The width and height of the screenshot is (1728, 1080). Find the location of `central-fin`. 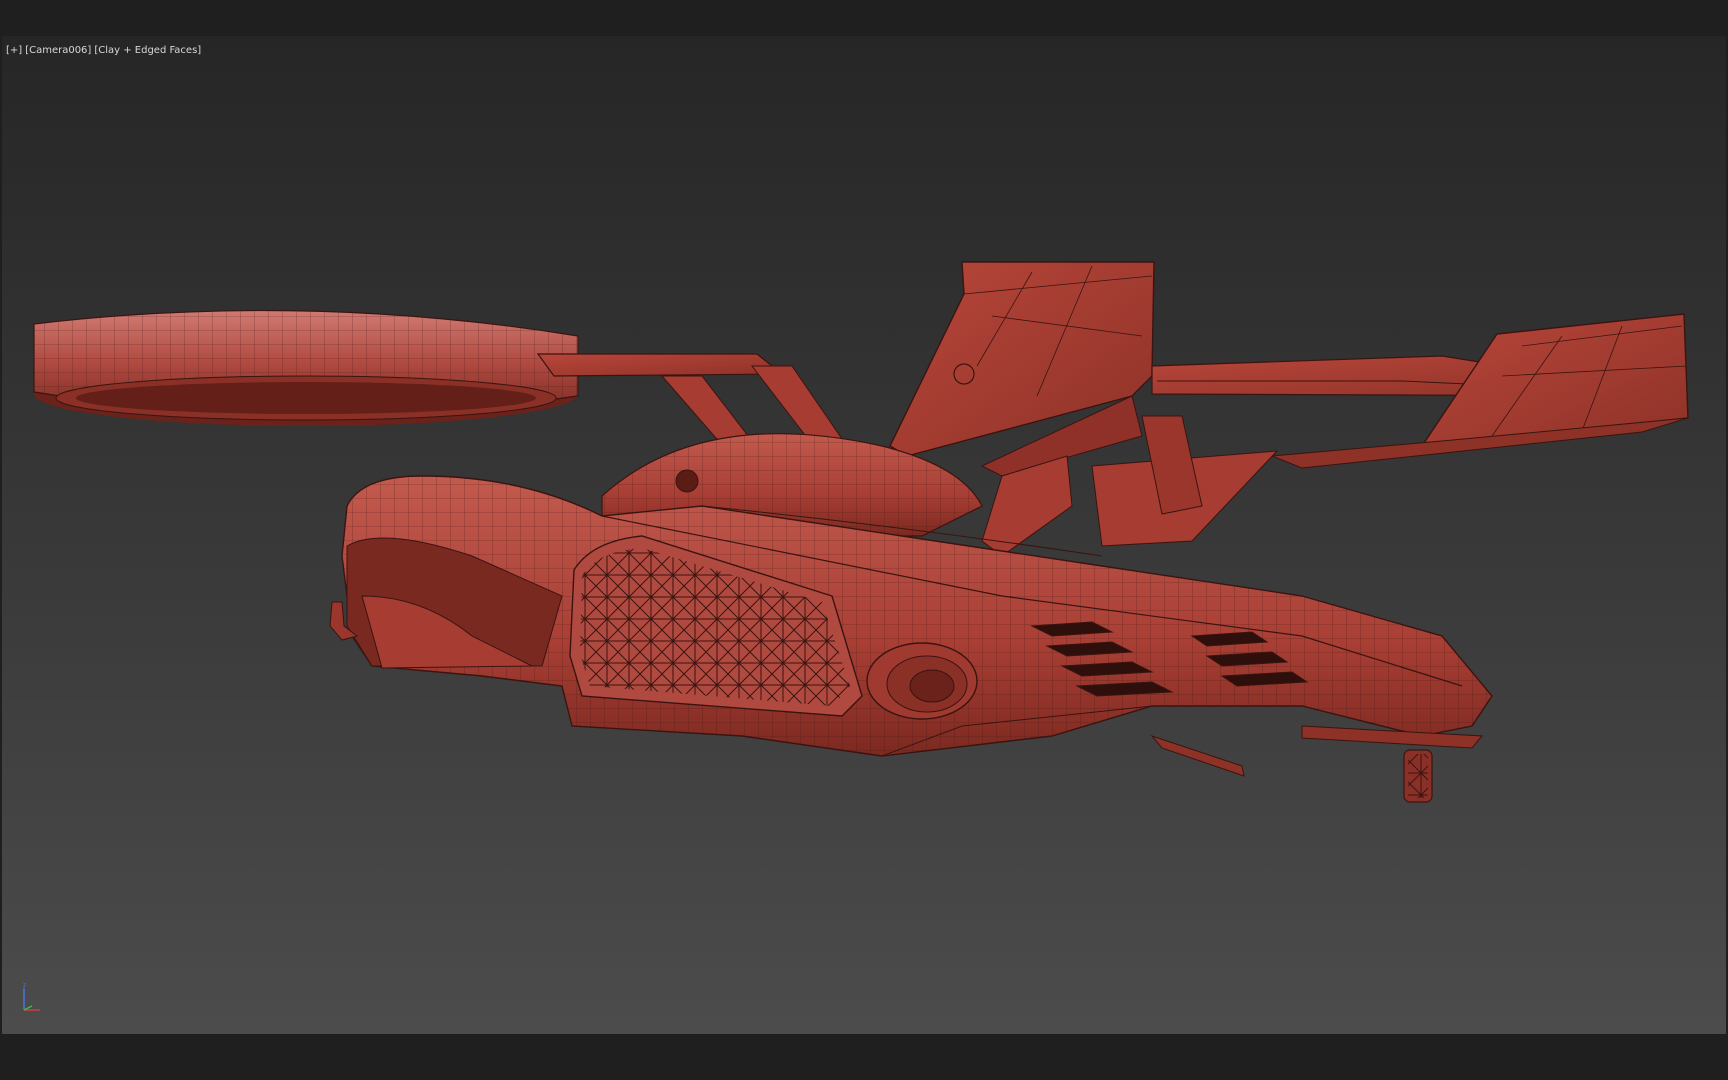

central-fin is located at coordinates (1022, 369).